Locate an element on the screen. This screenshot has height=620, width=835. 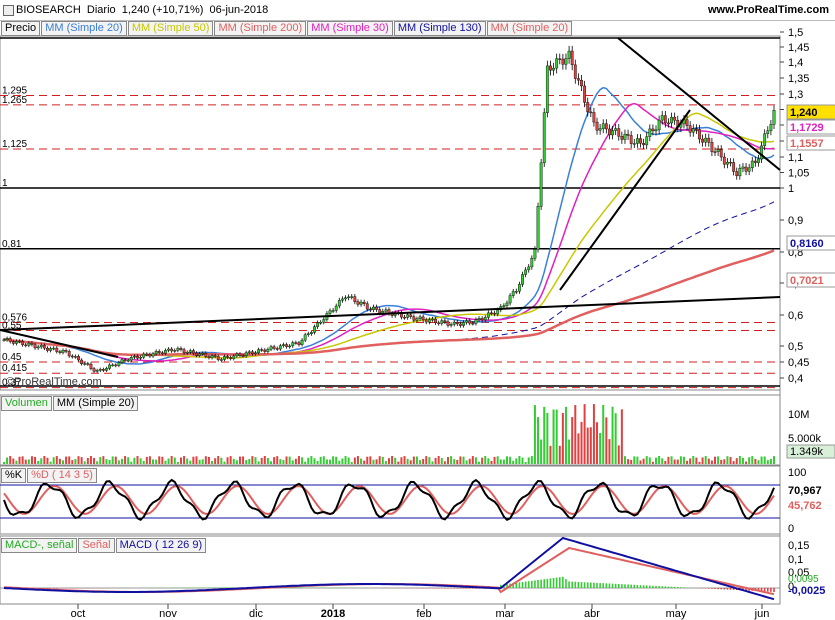
macd-y-tick: 0,15 is located at coordinates (798, 546).